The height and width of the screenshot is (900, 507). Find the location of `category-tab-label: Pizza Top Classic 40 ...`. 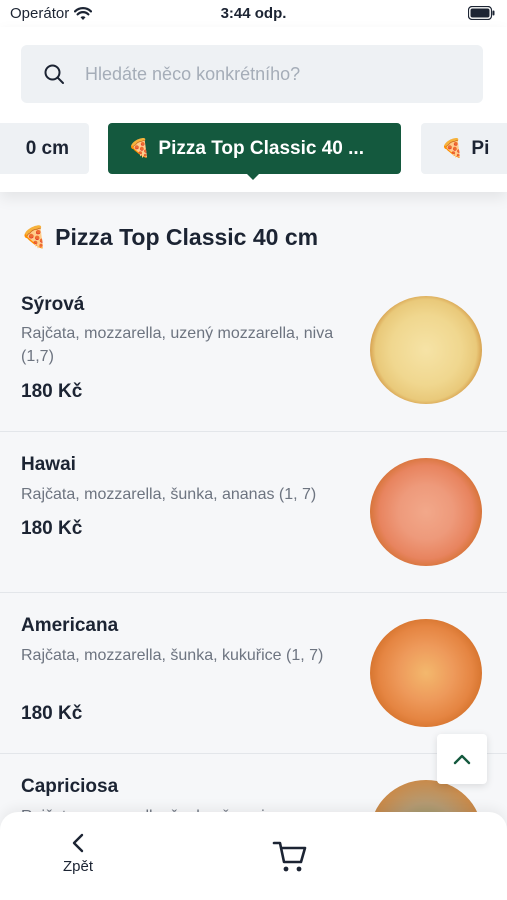

category-tab-label: Pizza Top Classic 40 ... is located at coordinates (261, 148).